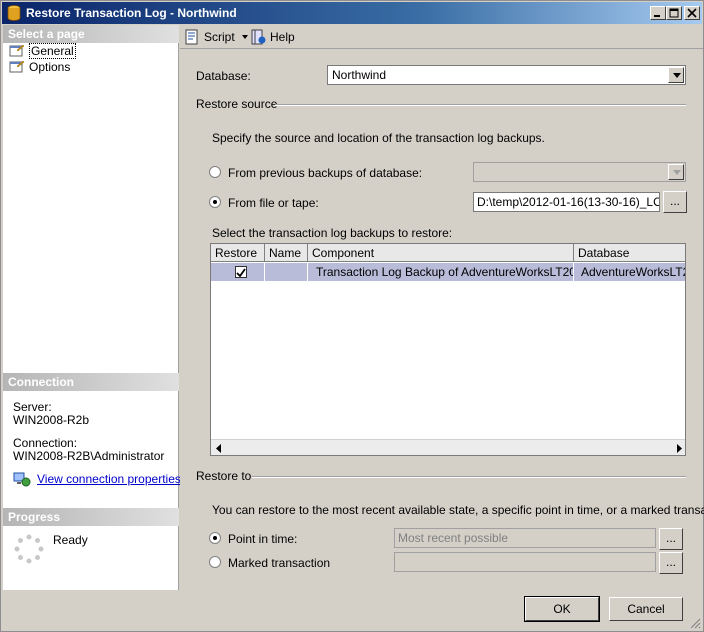  What do you see at coordinates (51, 420) in the screenshot?
I see `server-value: WIN2008-R2b` at bounding box center [51, 420].